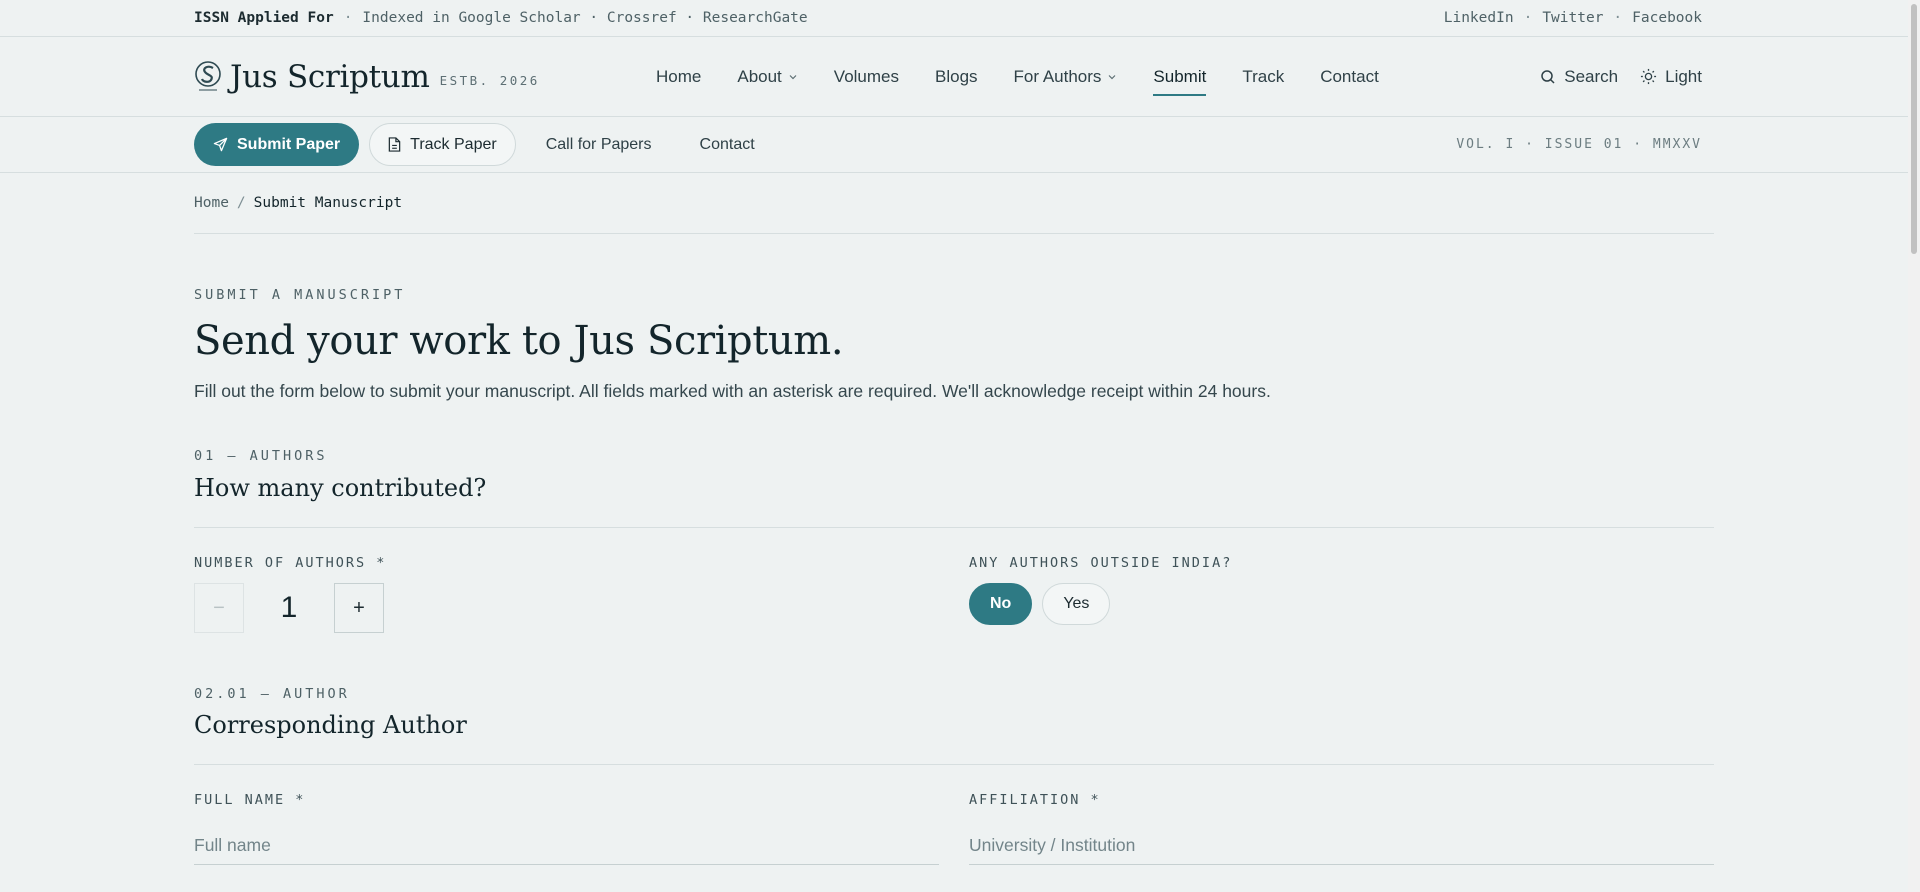 This screenshot has width=1920, height=892. What do you see at coordinates (1040, 604) in the screenshot?
I see `outside-india-toggle: No Yes` at bounding box center [1040, 604].